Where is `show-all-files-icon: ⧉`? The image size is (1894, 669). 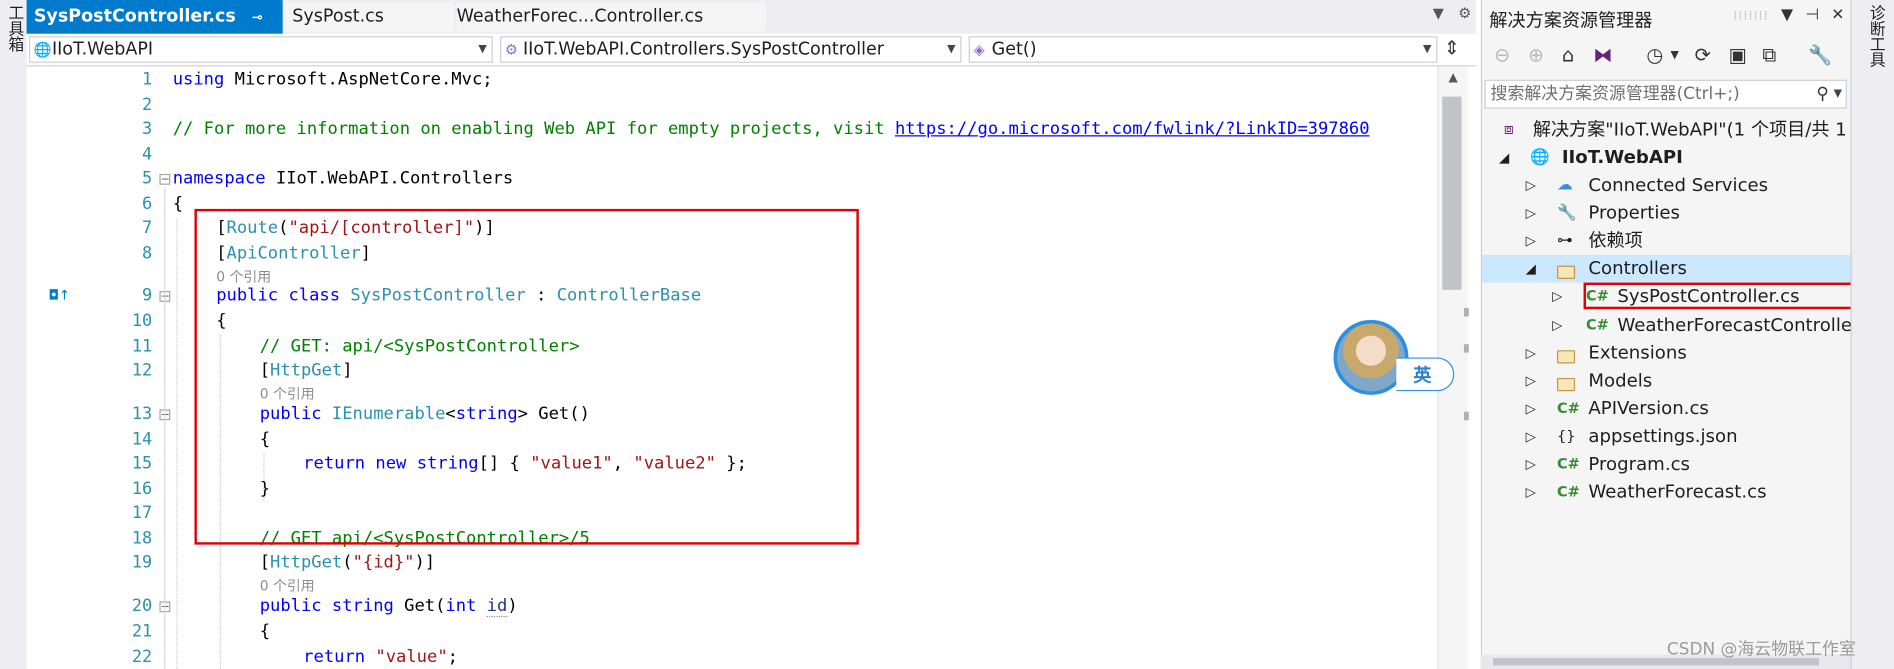
show-all-files-icon: ⧉ is located at coordinates (1769, 55).